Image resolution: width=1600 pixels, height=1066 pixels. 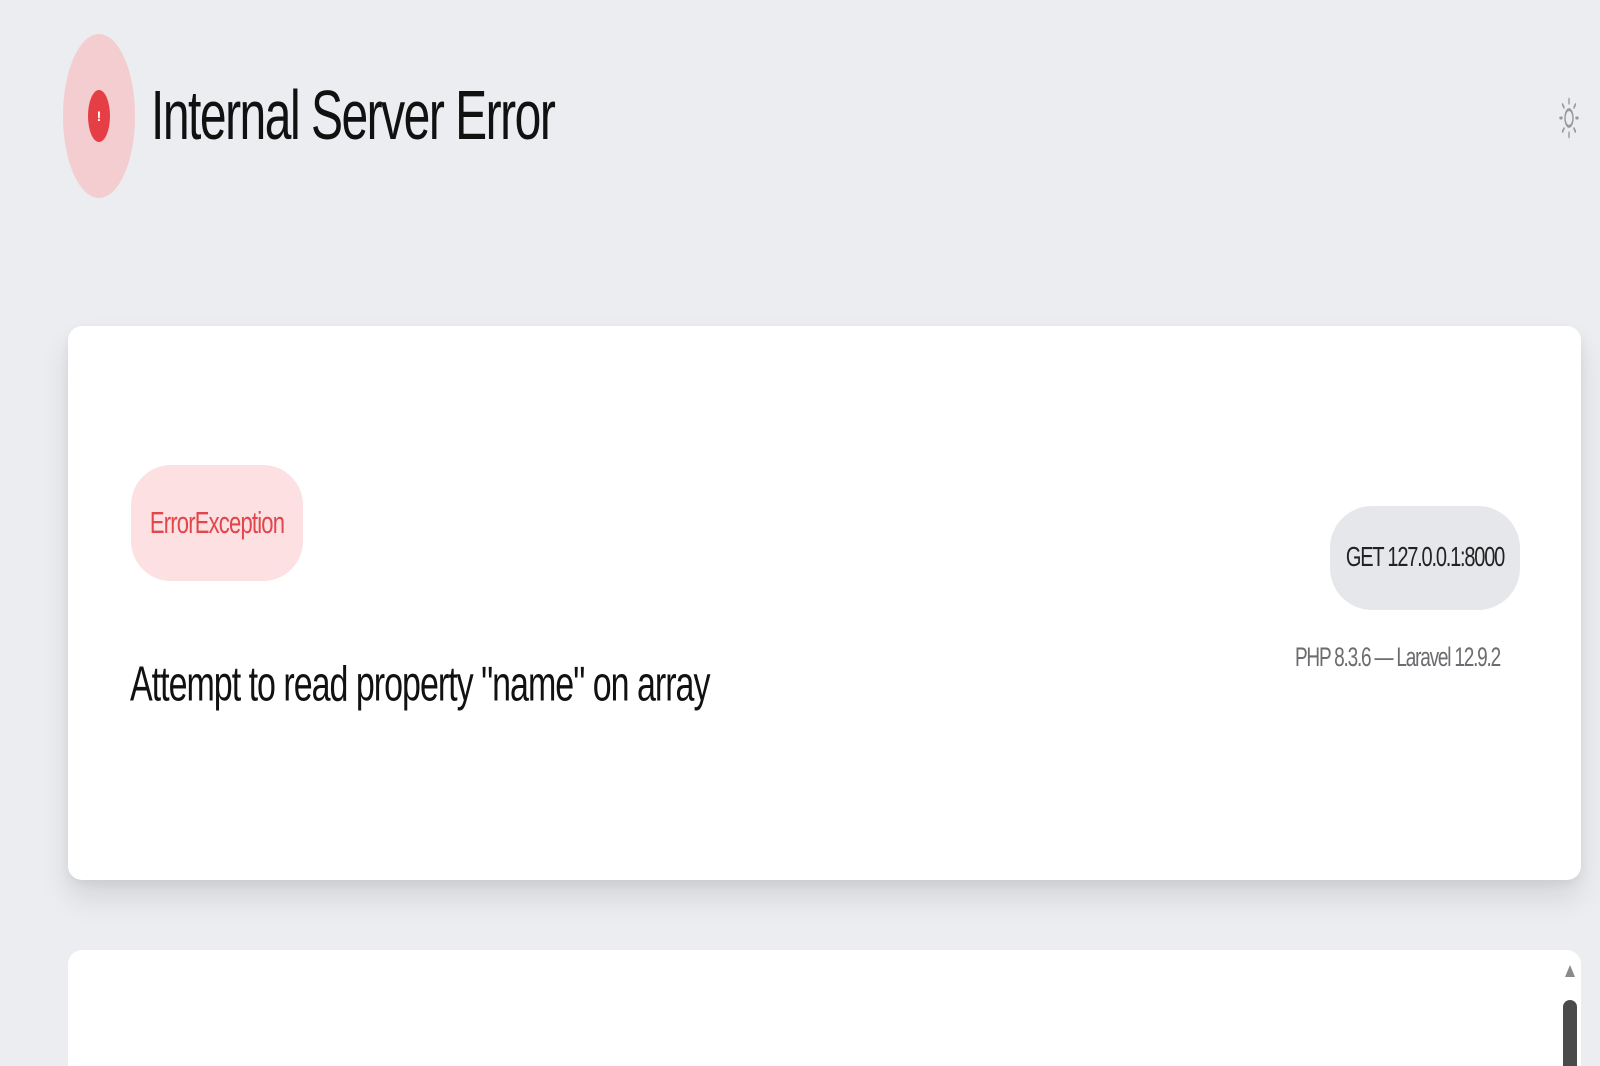 I want to click on exclamation-glyph: !, so click(x=99, y=116).